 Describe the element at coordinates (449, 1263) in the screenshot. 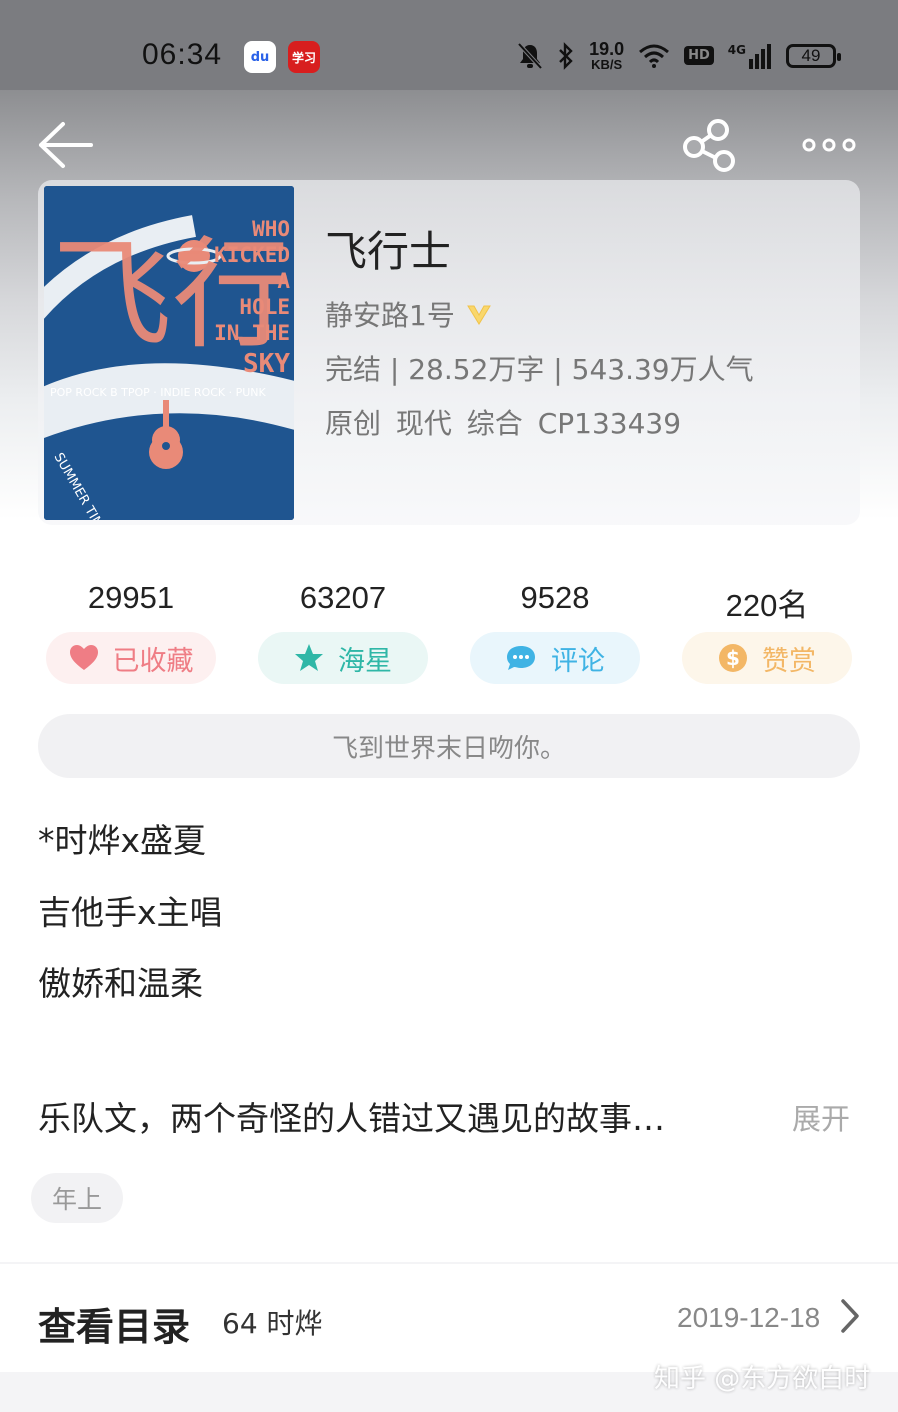

I see `section-divider` at that location.